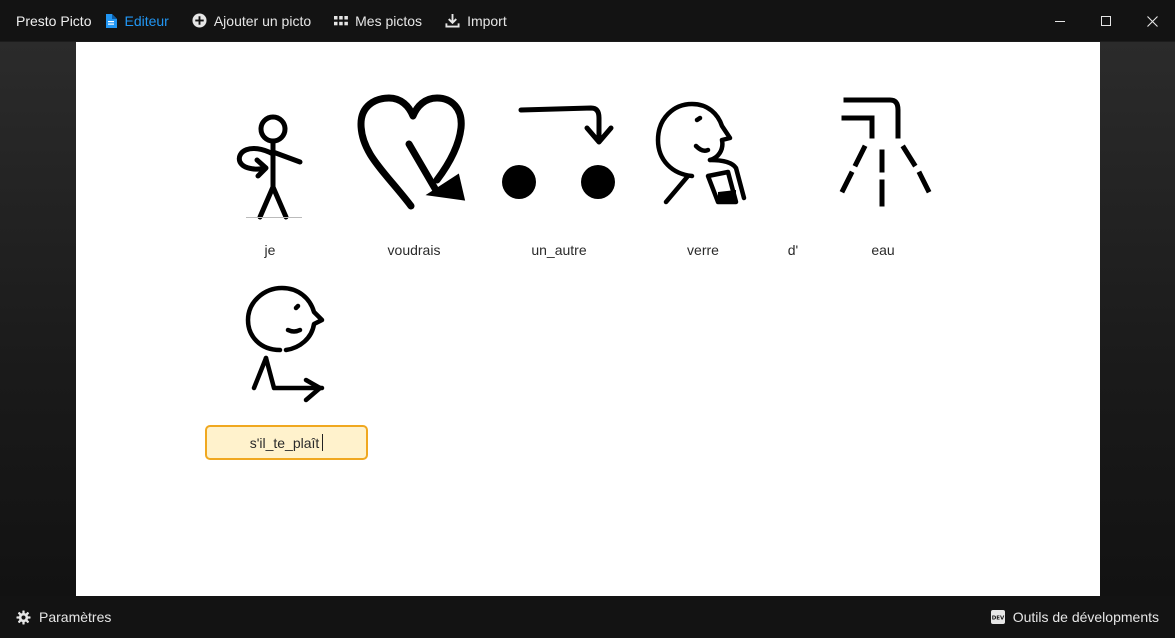 The height and width of the screenshot is (638, 1175). I want to click on picto-label-un-autre: un_autre, so click(559, 250).